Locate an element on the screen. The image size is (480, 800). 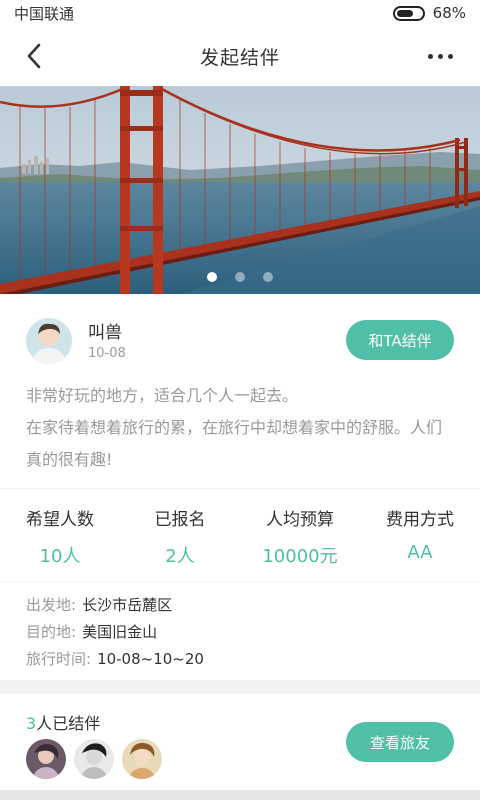
stat-label: 费用方式 is located at coordinates (420, 520).